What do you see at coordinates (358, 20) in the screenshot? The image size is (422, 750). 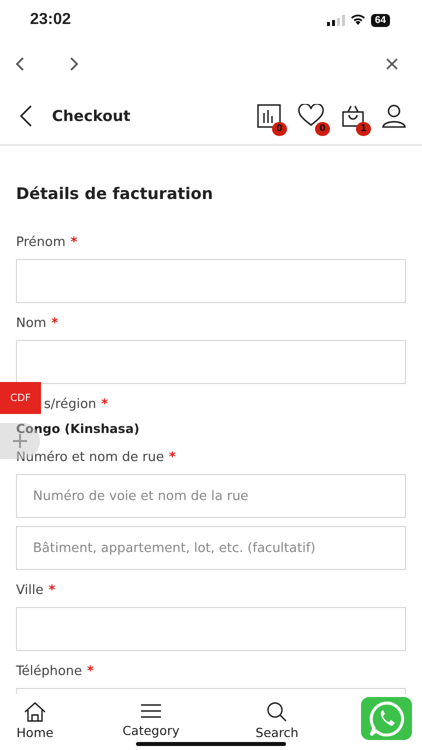 I see `wifi-icon` at bounding box center [358, 20].